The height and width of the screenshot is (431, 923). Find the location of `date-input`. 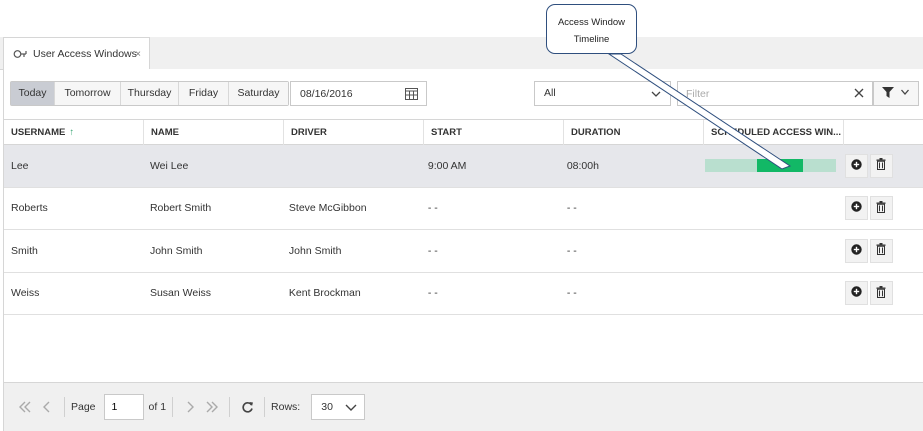

date-input is located at coordinates (346, 93).